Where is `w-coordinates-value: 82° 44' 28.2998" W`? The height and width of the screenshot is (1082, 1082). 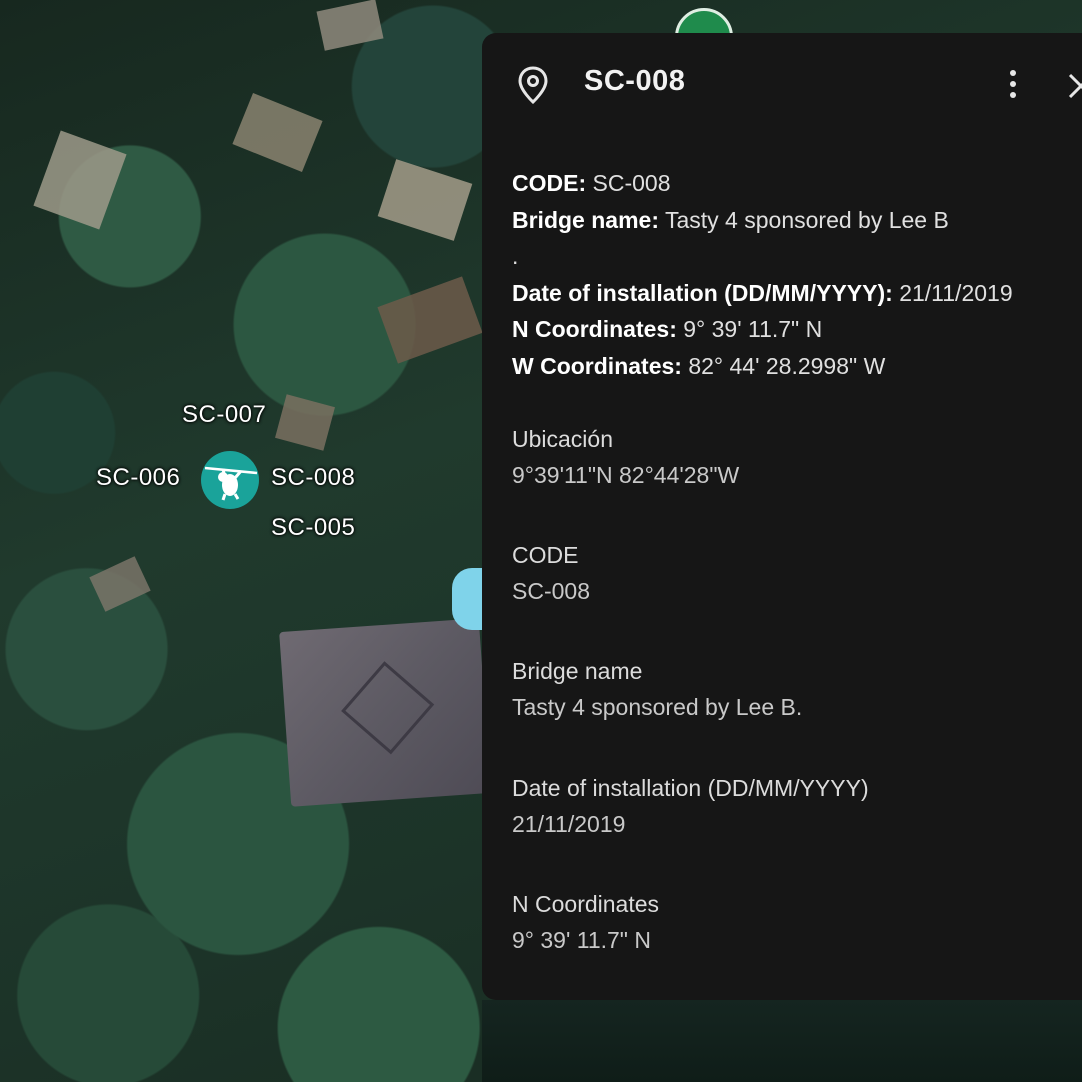 w-coordinates-value: 82° 44' 28.2998" W is located at coordinates (787, 365).